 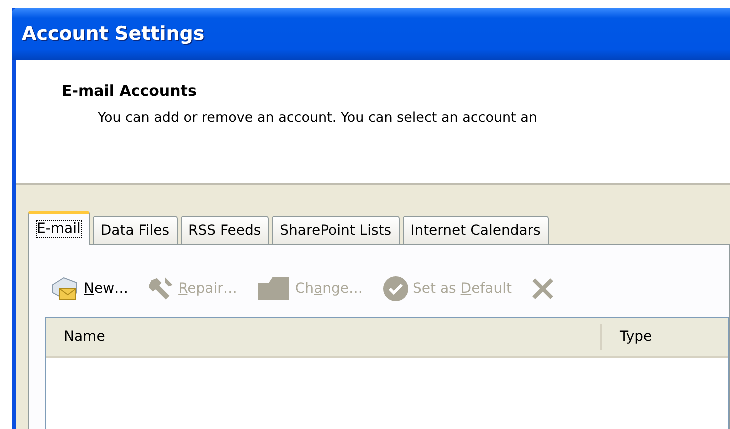 I want to click on tab: RSS Feeds, so click(x=225, y=230).